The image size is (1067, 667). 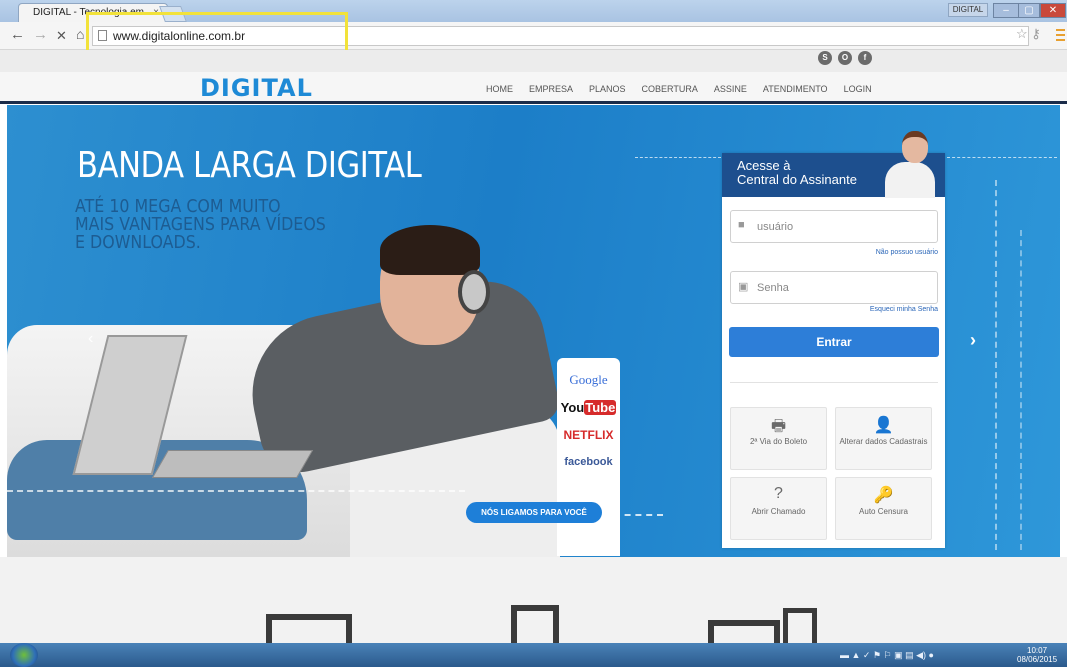 What do you see at coordinates (883, 441) in the screenshot?
I see `tile-label: Alterar dados Cadastrais` at bounding box center [883, 441].